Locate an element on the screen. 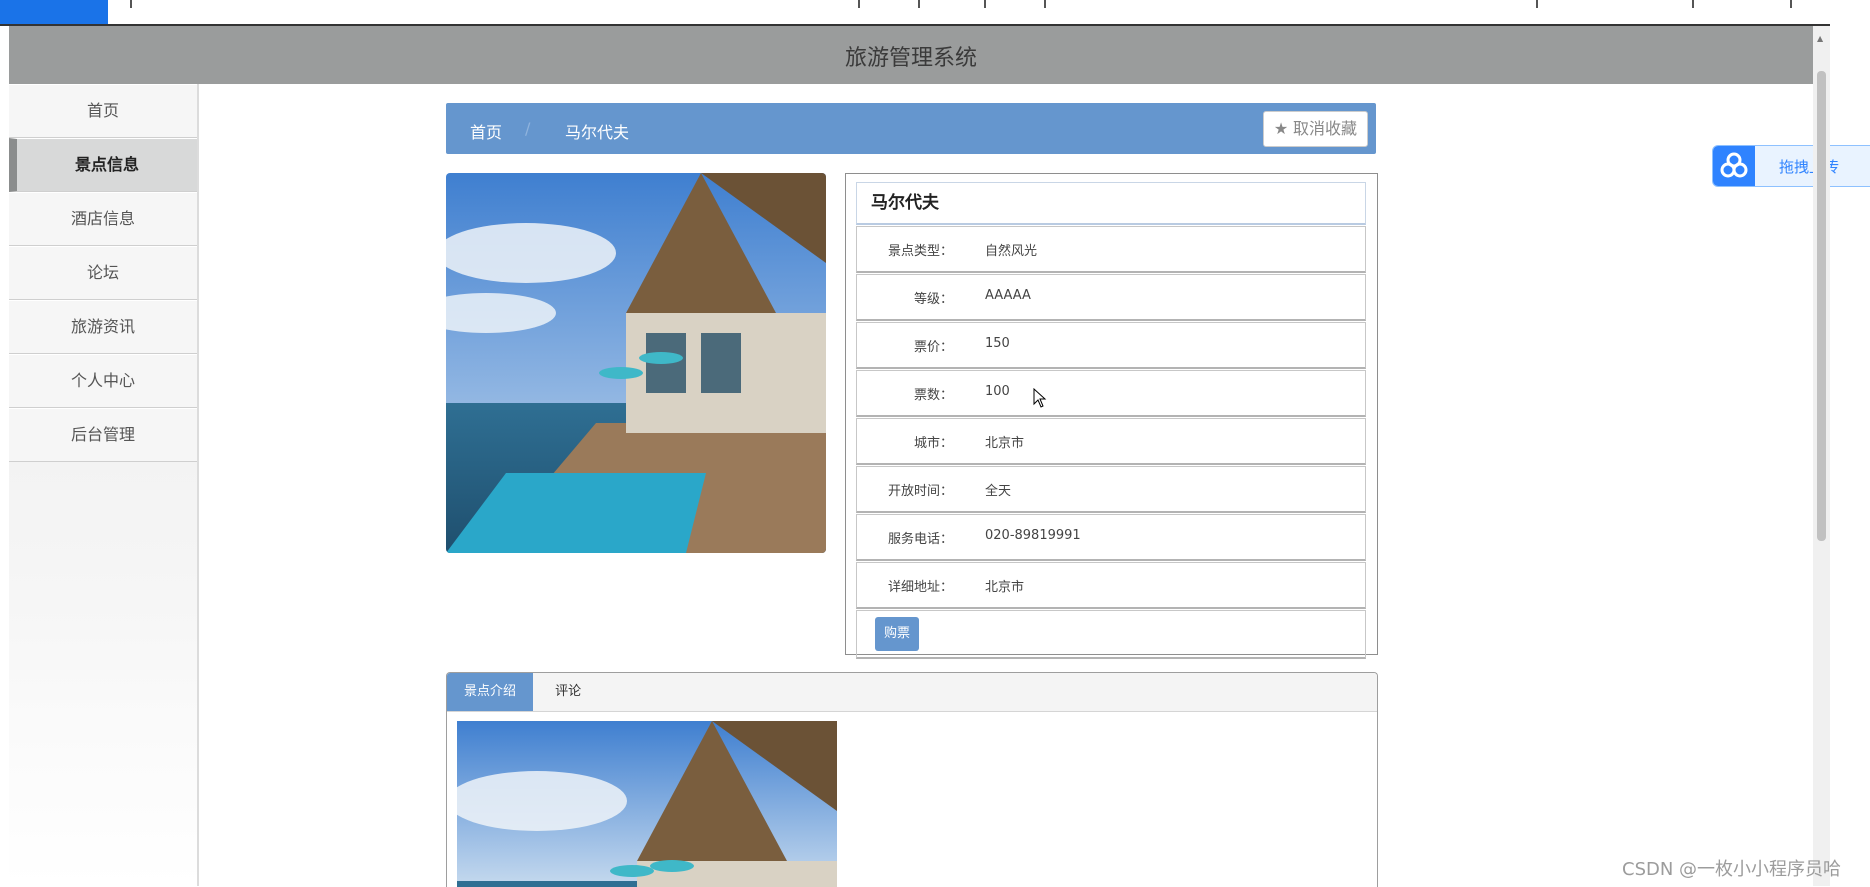  field-label: 详细地址： is located at coordinates (920, 587).